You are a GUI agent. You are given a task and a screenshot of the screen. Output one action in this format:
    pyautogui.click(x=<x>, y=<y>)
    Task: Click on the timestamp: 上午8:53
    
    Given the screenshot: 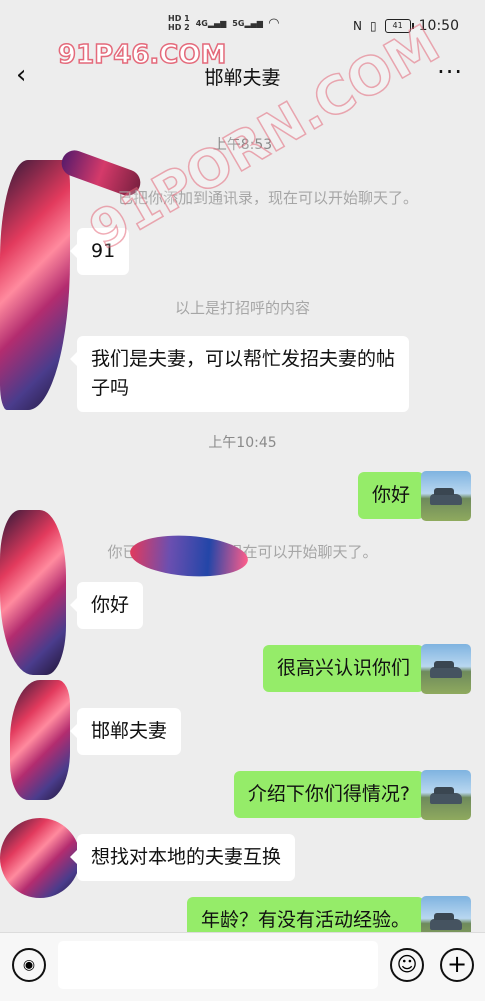 What is the action you would take?
    pyautogui.click(x=242, y=145)
    